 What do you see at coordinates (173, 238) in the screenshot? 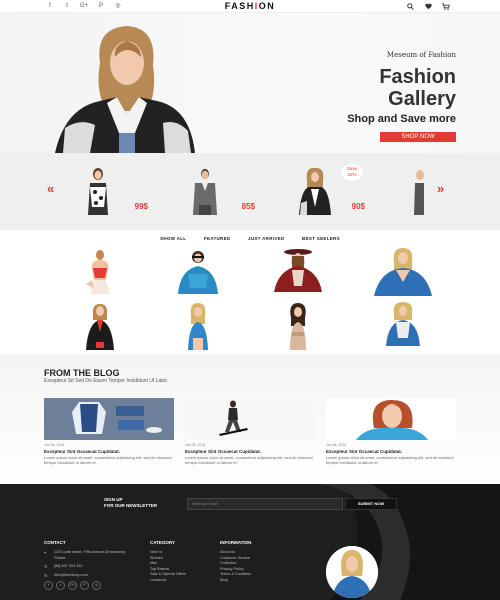
I see `tab-show-all: SHOW ALL` at bounding box center [173, 238].